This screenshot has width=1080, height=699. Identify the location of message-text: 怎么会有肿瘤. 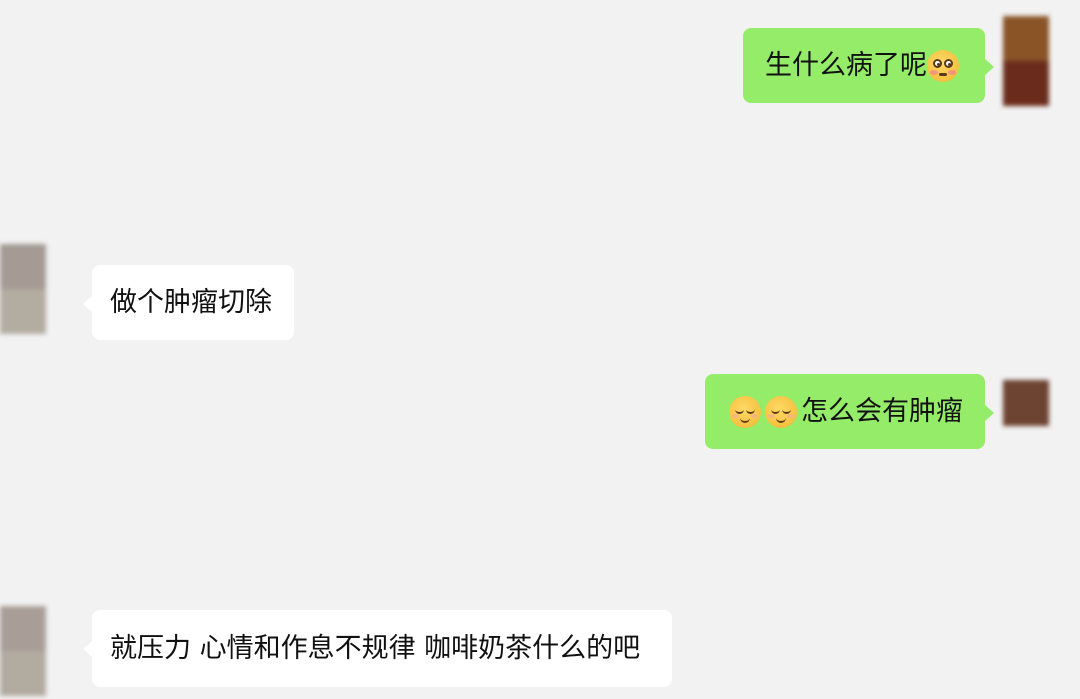
(882, 411).